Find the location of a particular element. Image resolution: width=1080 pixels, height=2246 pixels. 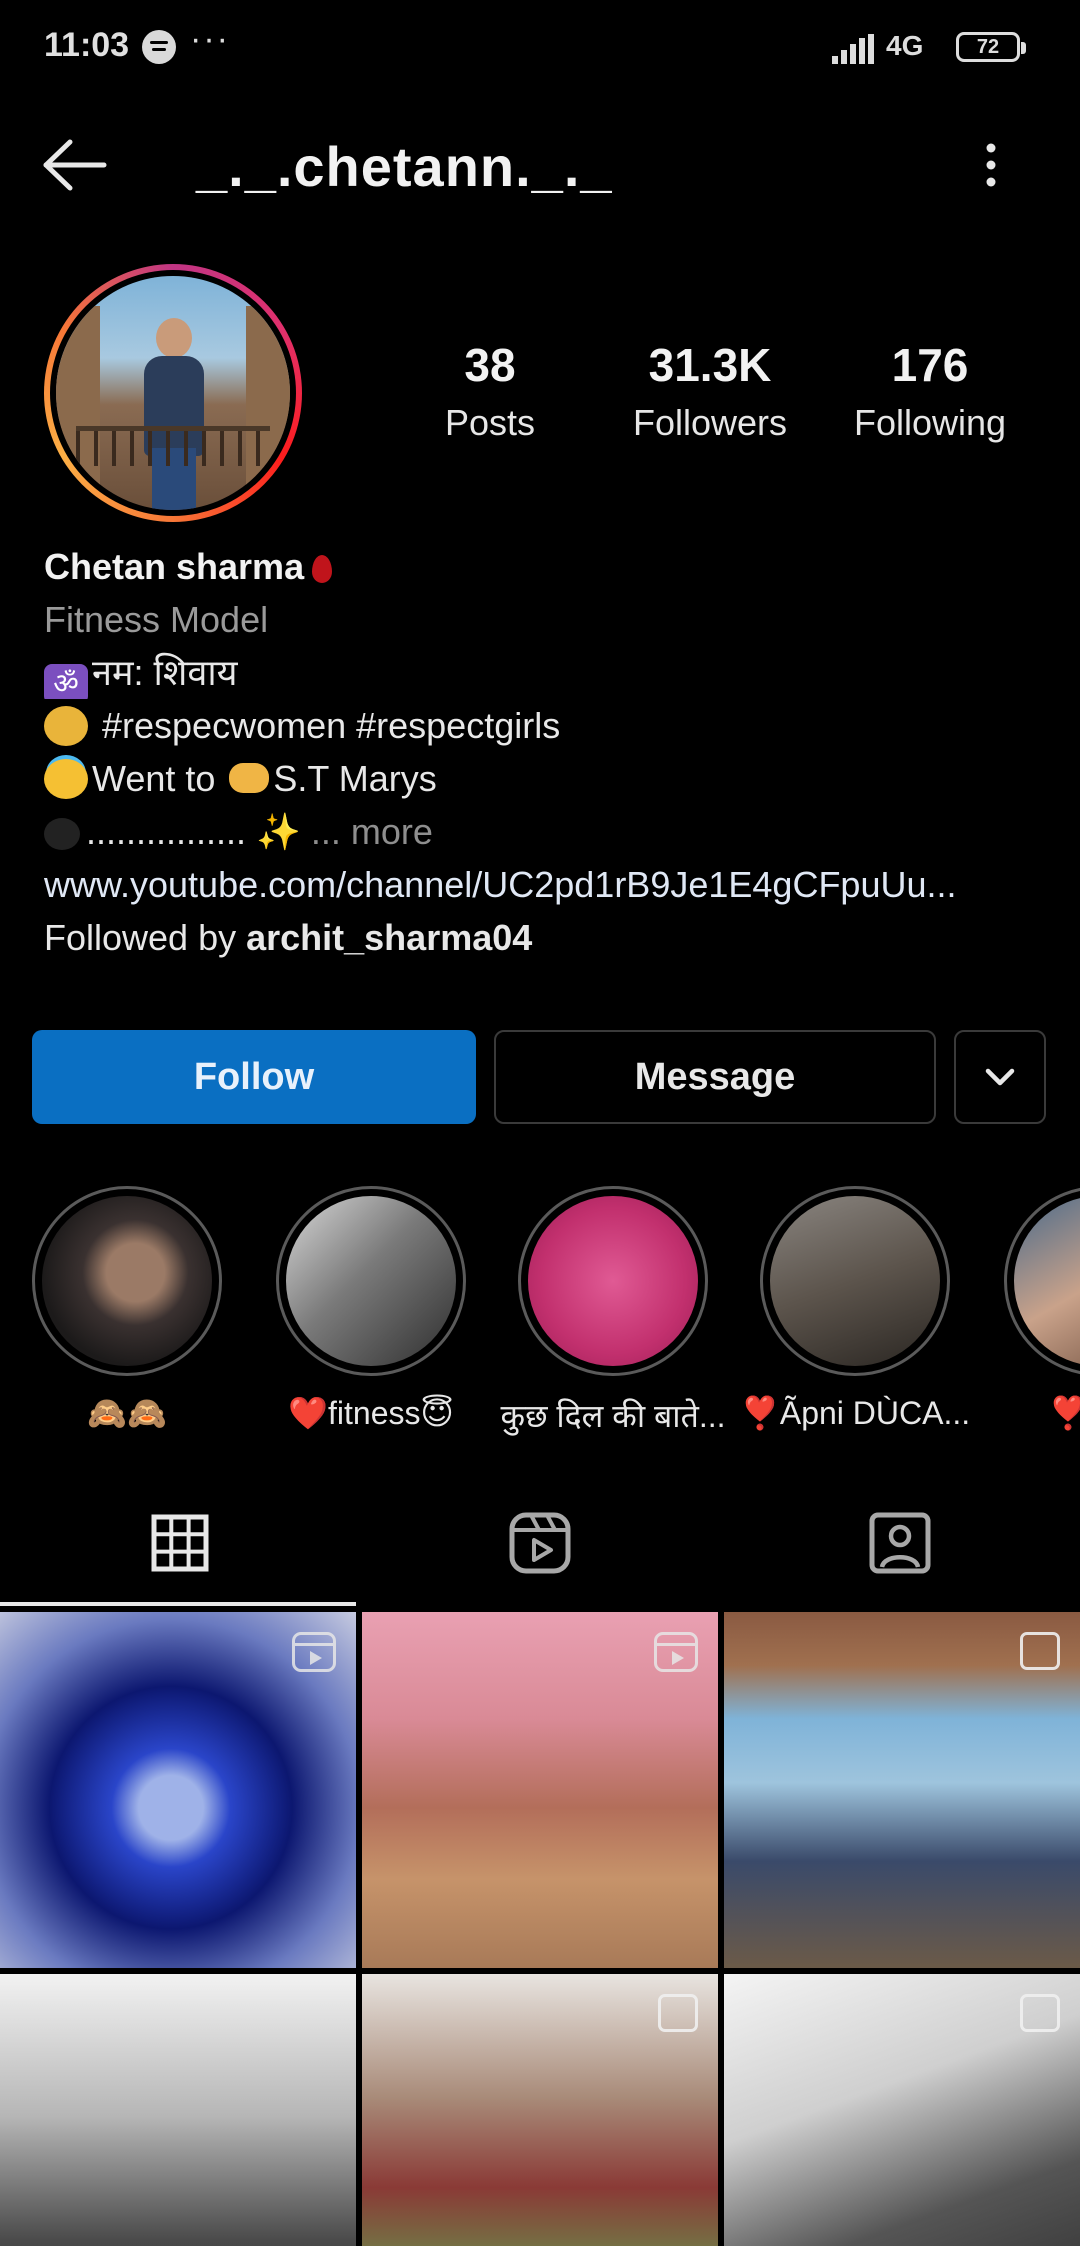

tab-tagged is located at coordinates (900, 1543).